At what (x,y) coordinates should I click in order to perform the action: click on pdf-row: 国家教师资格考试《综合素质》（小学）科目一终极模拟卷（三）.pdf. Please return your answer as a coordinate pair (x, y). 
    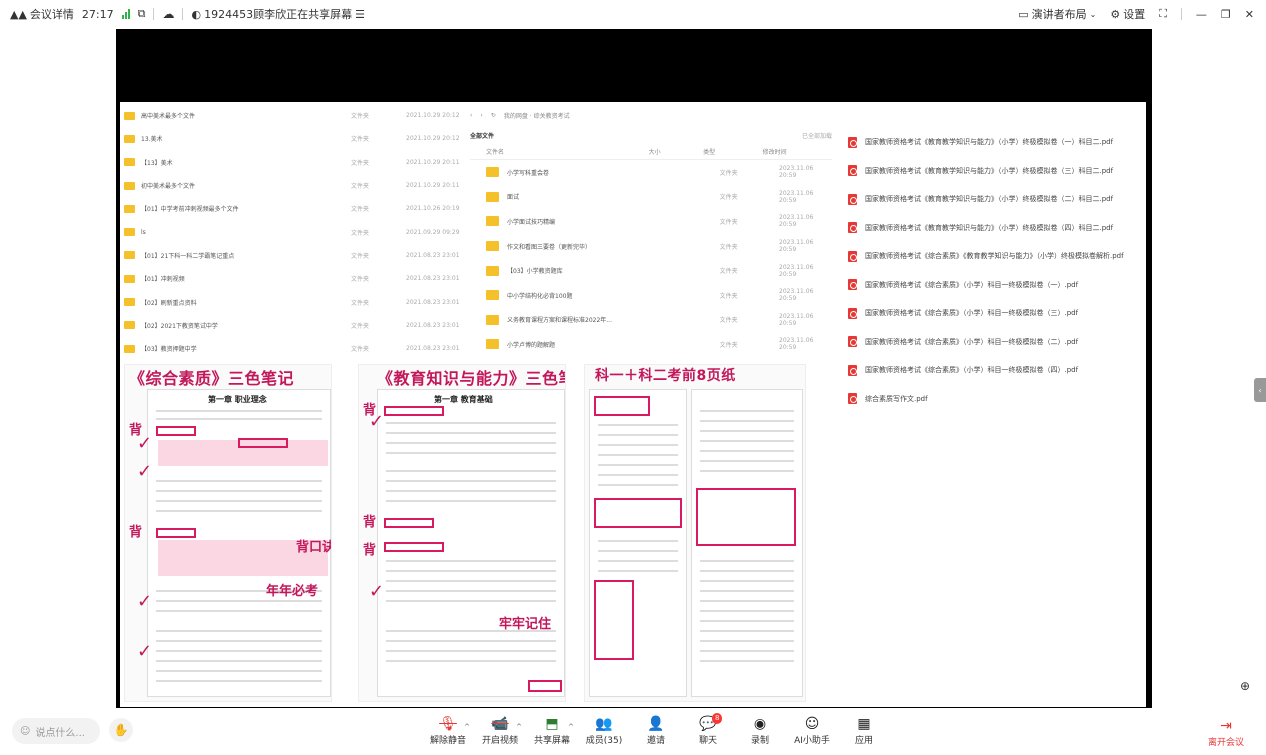
    Looking at the image, I should click on (996, 313).